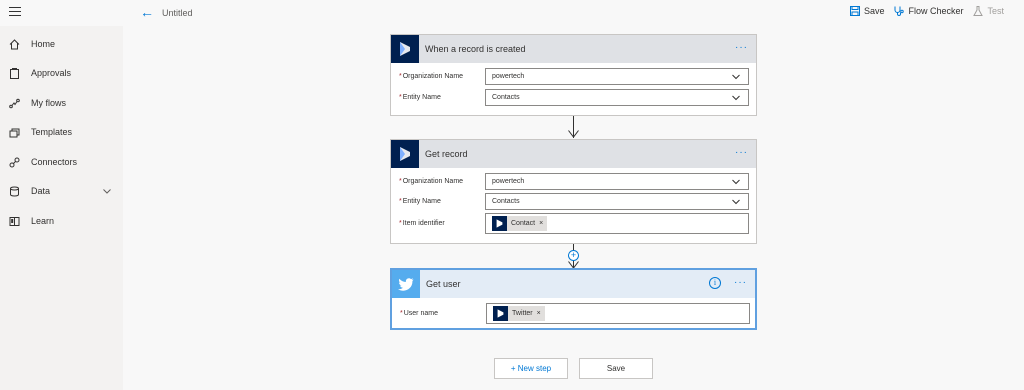  Describe the element at coordinates (14, 44) in the screenshot. I see `home-icon` at that location.